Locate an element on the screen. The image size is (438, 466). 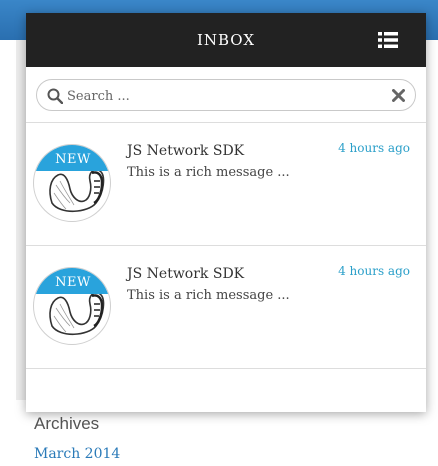
list-menu-icon is located at coordinates (388, 40).